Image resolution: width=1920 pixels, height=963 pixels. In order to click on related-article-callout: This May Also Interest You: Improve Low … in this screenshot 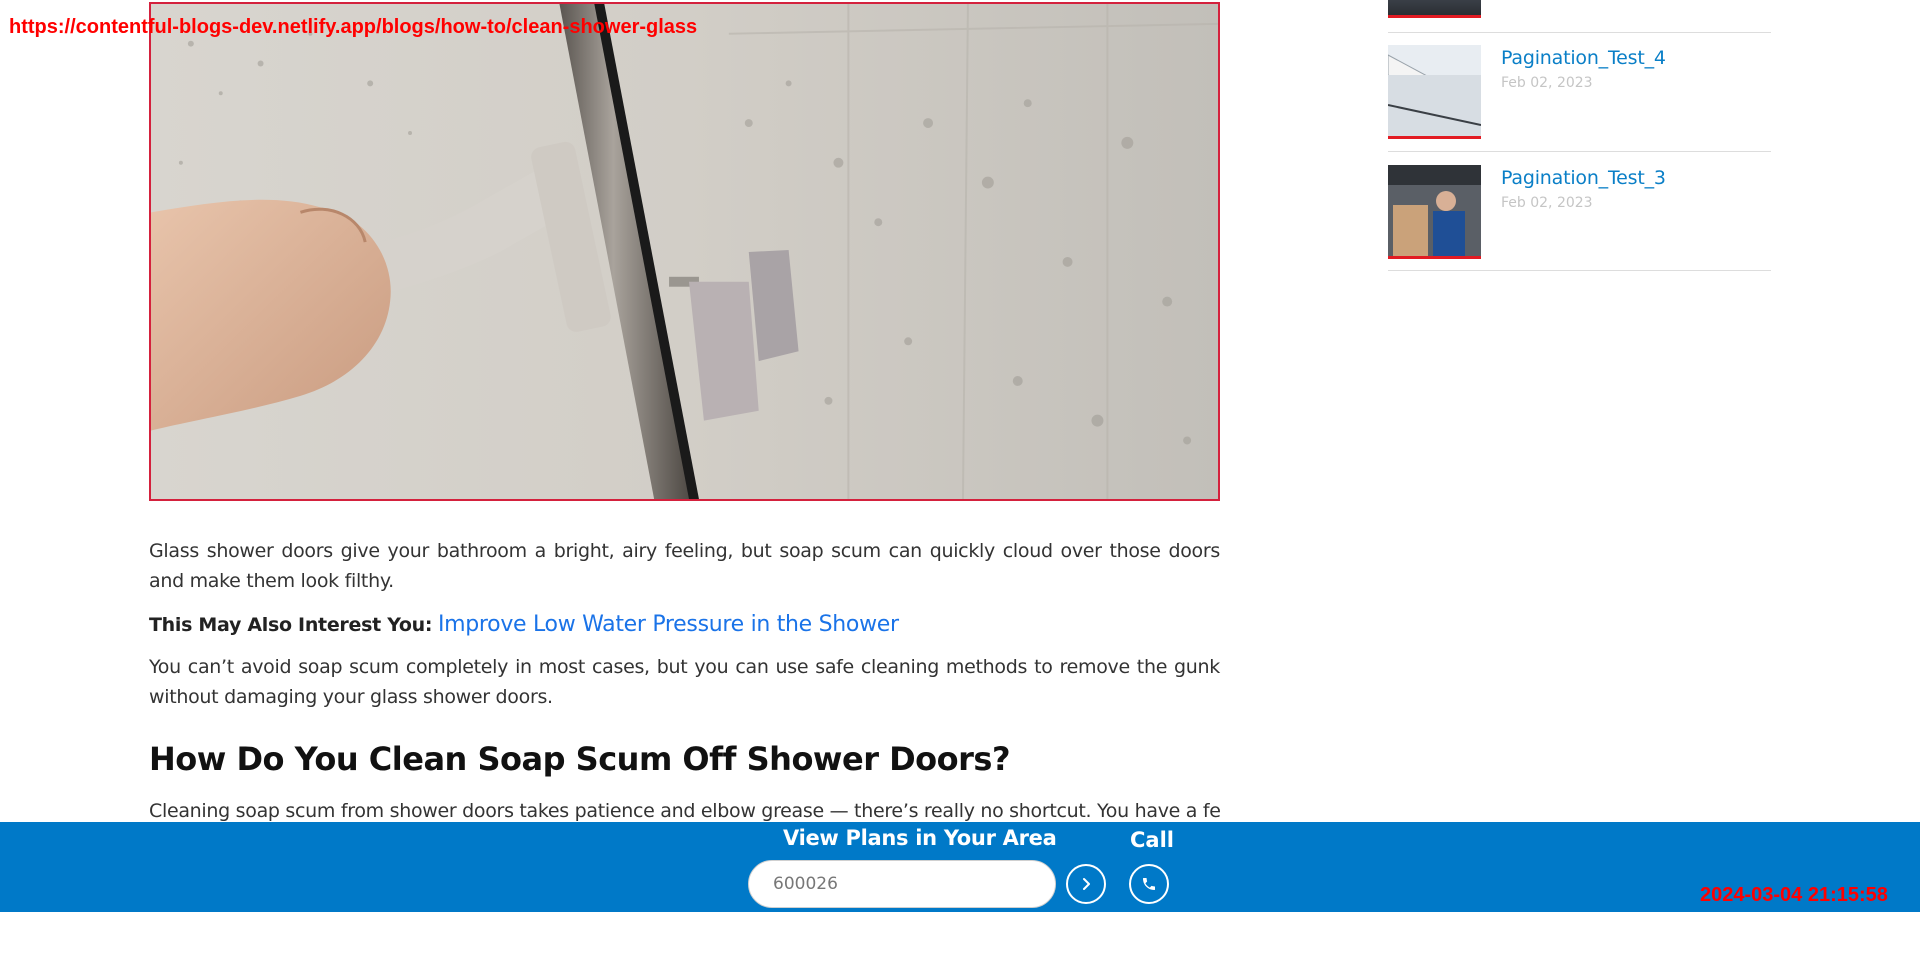, I will do `click(684, 625)`.